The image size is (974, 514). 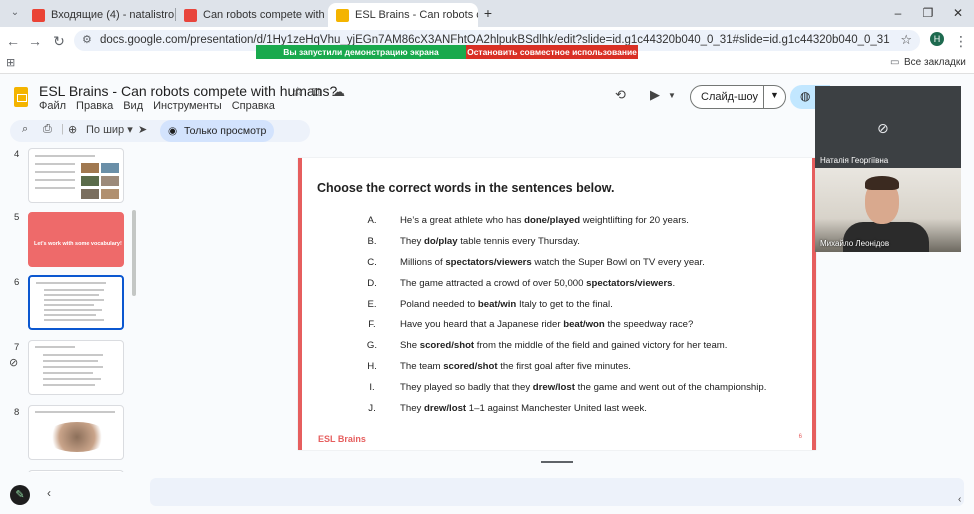 What do you see at coordinates (47, 129) in the screenshot?
I see `print-icon: ⎙` at bounding box center [47, 129].